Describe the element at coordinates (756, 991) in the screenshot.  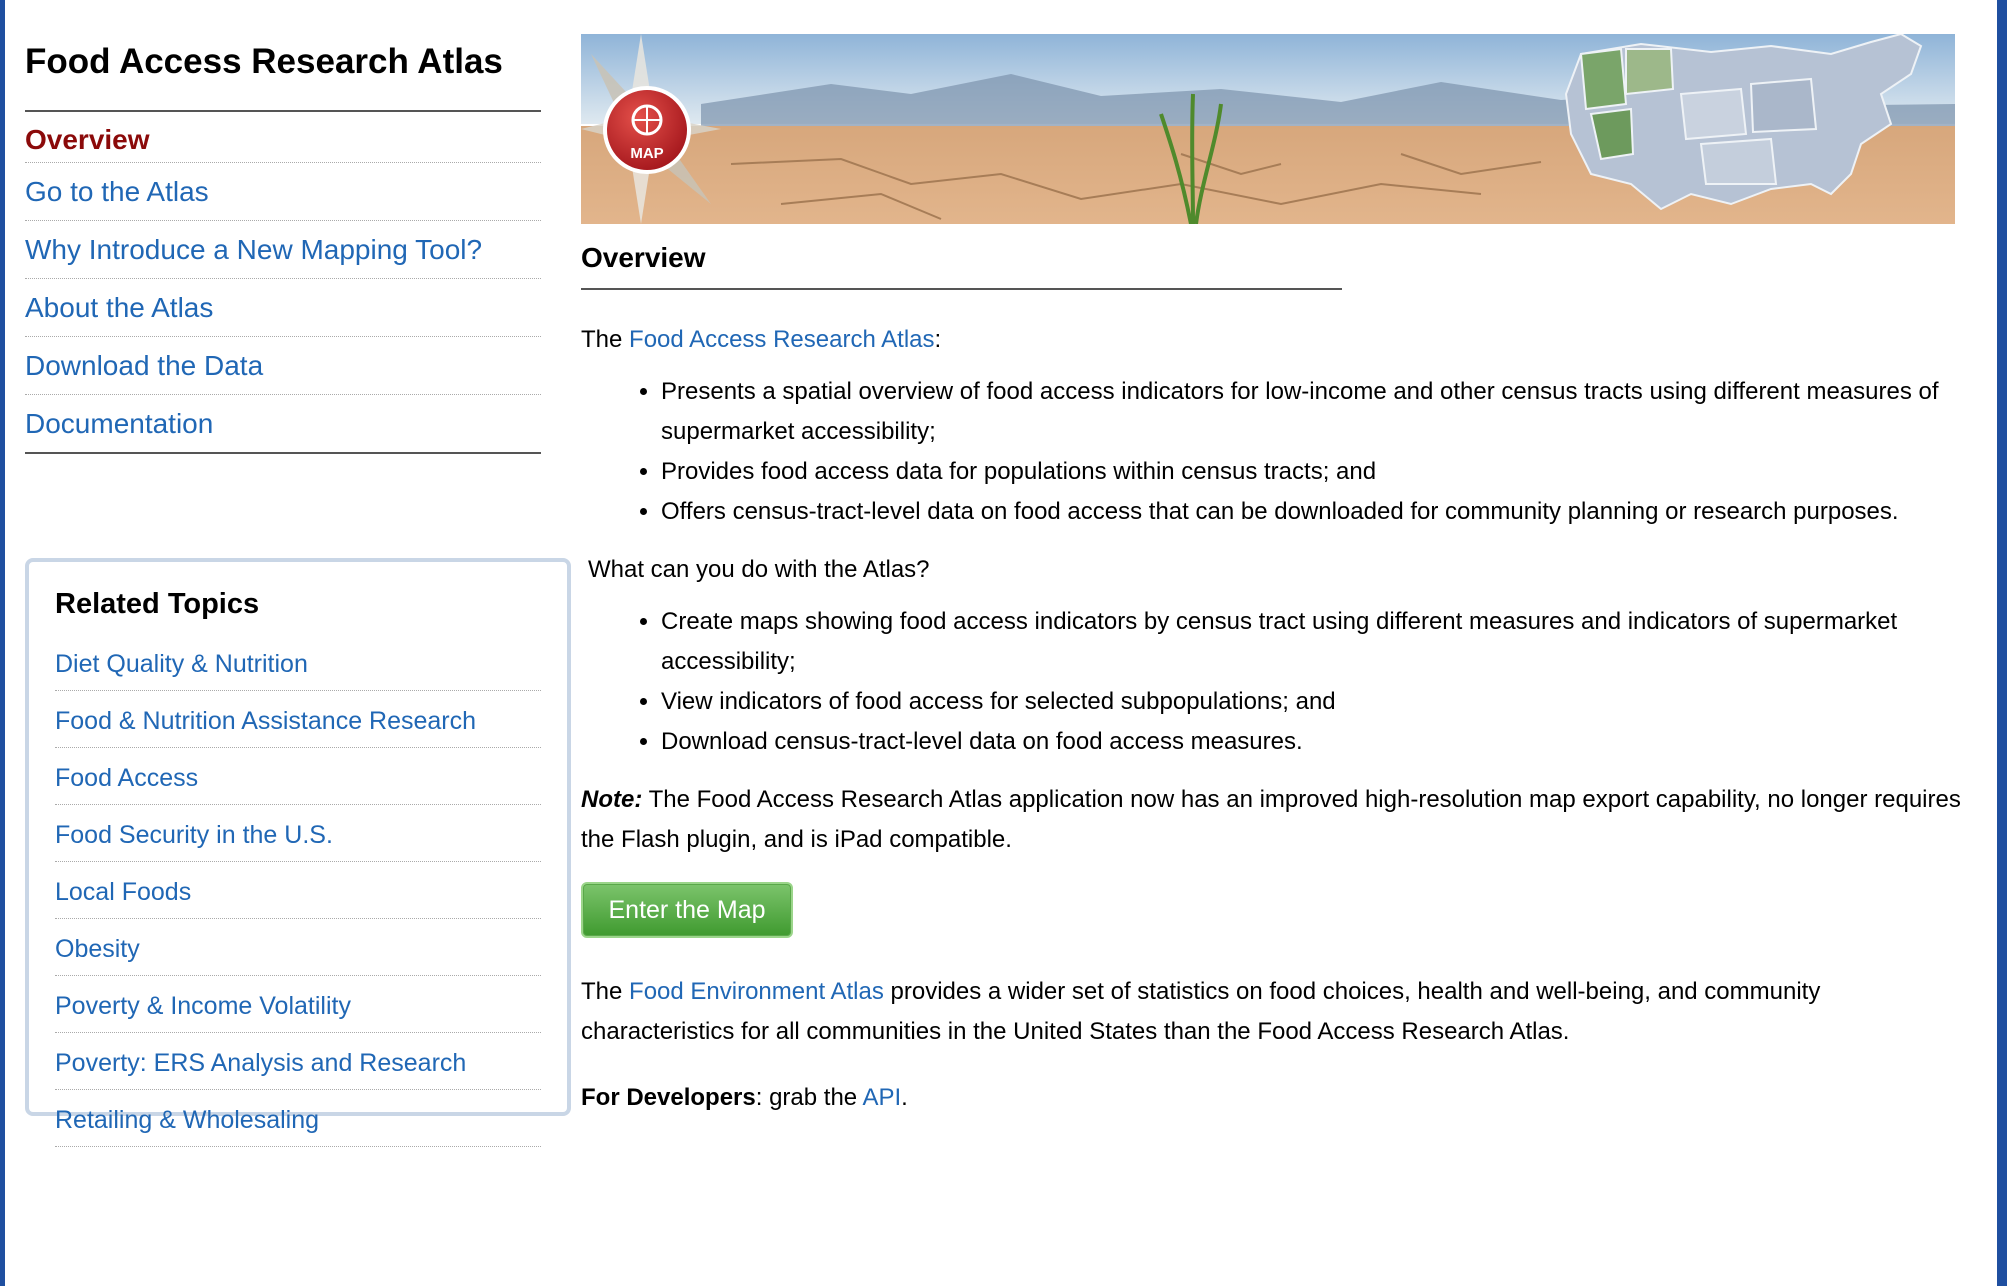
I see `food-environment-atlas-link: Food Environment Atlas` at that location.